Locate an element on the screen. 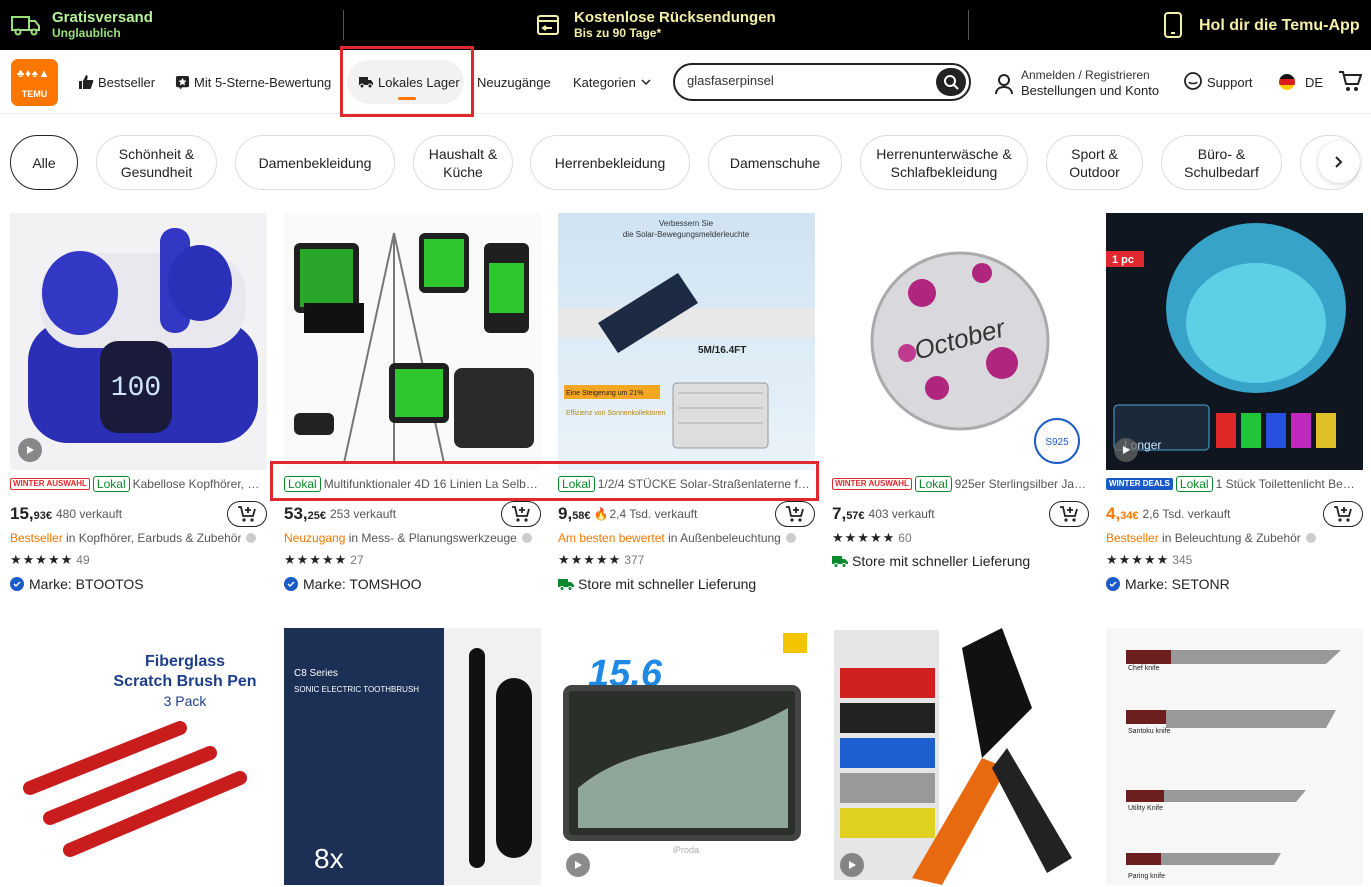  free-shipping-promo: Gratisversand Unglaublich is located at coordinates (81, 25).